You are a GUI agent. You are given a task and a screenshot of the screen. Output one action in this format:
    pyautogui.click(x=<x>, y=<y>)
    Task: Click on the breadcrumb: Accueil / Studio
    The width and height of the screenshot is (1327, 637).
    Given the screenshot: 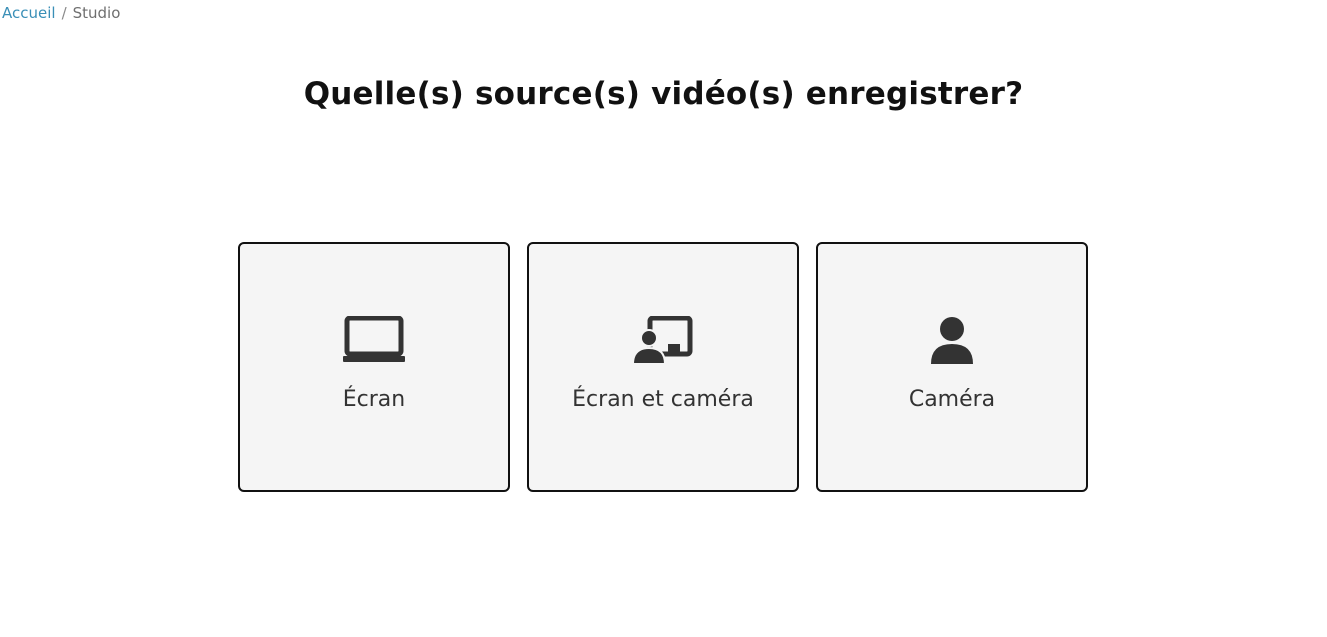 What is the action you would take?
    pyautogui.click(x=61, y=13)
    